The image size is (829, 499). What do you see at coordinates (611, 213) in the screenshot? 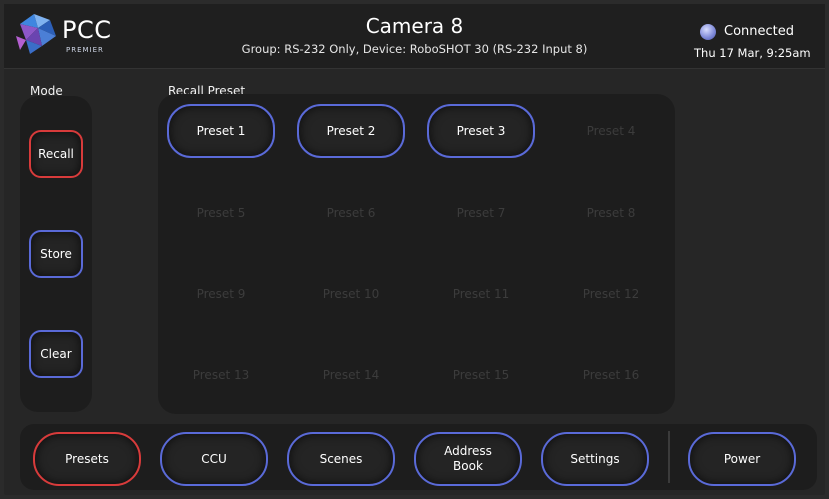
I see `preset-8-button: Preset 8` at bounding box center [611, 213].